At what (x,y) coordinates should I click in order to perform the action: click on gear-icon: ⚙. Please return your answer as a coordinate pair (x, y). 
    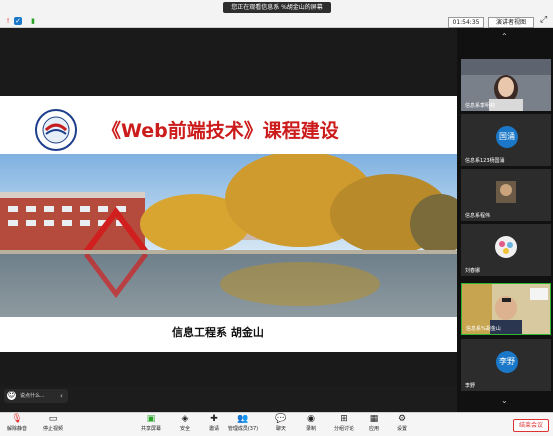
    Looking at the image, I should click on (402, 419).